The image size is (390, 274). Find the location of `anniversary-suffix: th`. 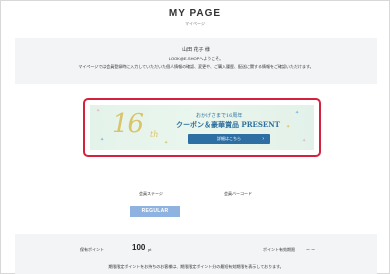

anniversary-suffix: th is located at coordinates (154, 134).